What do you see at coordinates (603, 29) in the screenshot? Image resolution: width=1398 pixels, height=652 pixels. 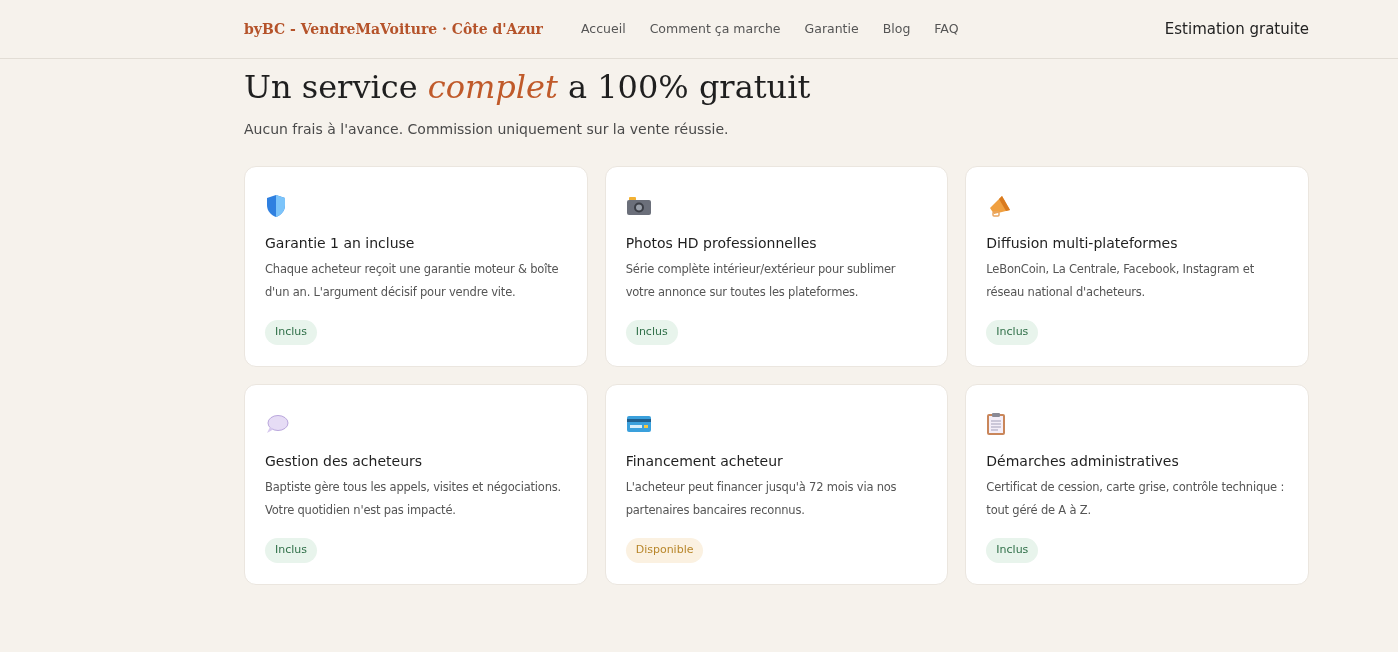 I see `nav-link: Accueil` at bounding box center [603, 29].